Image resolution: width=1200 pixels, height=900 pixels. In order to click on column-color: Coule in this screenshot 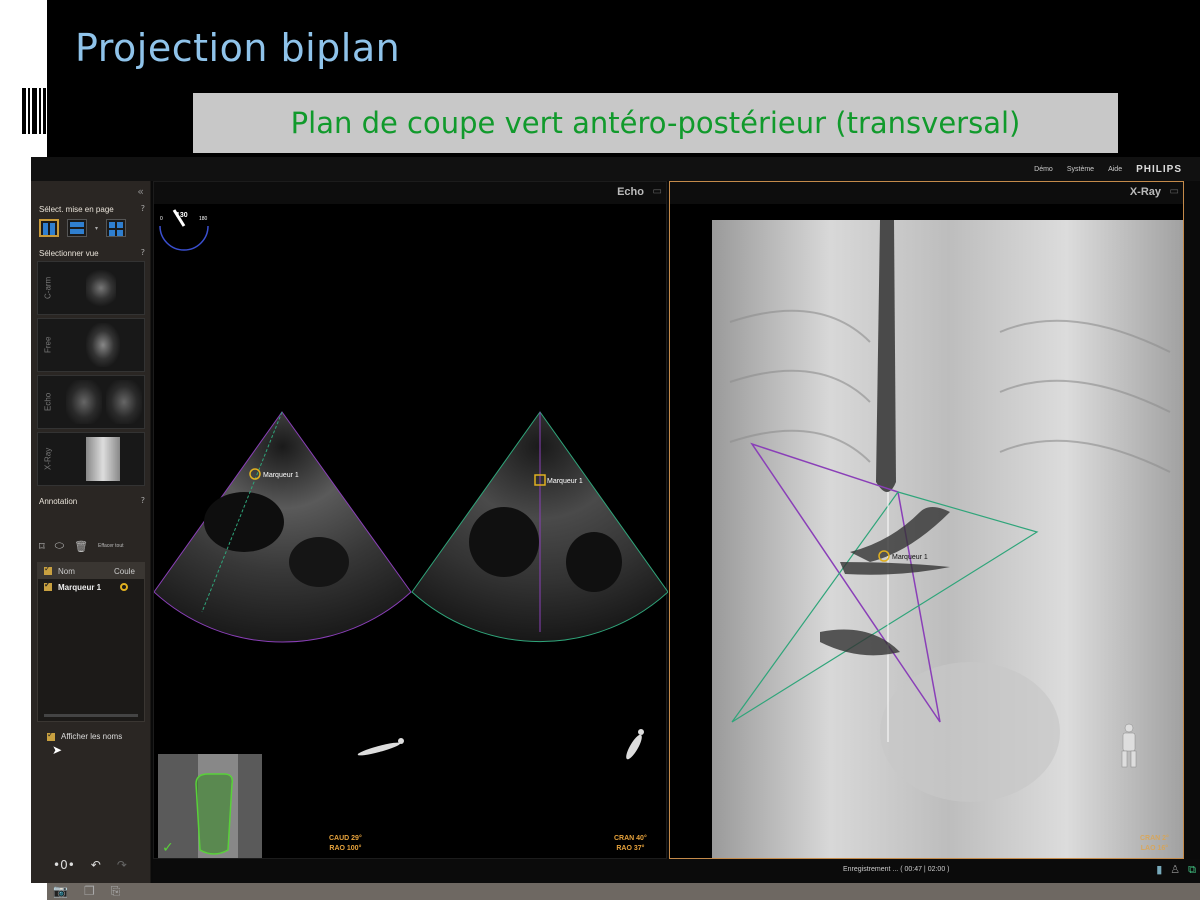, I will do `click(124, 571)`.